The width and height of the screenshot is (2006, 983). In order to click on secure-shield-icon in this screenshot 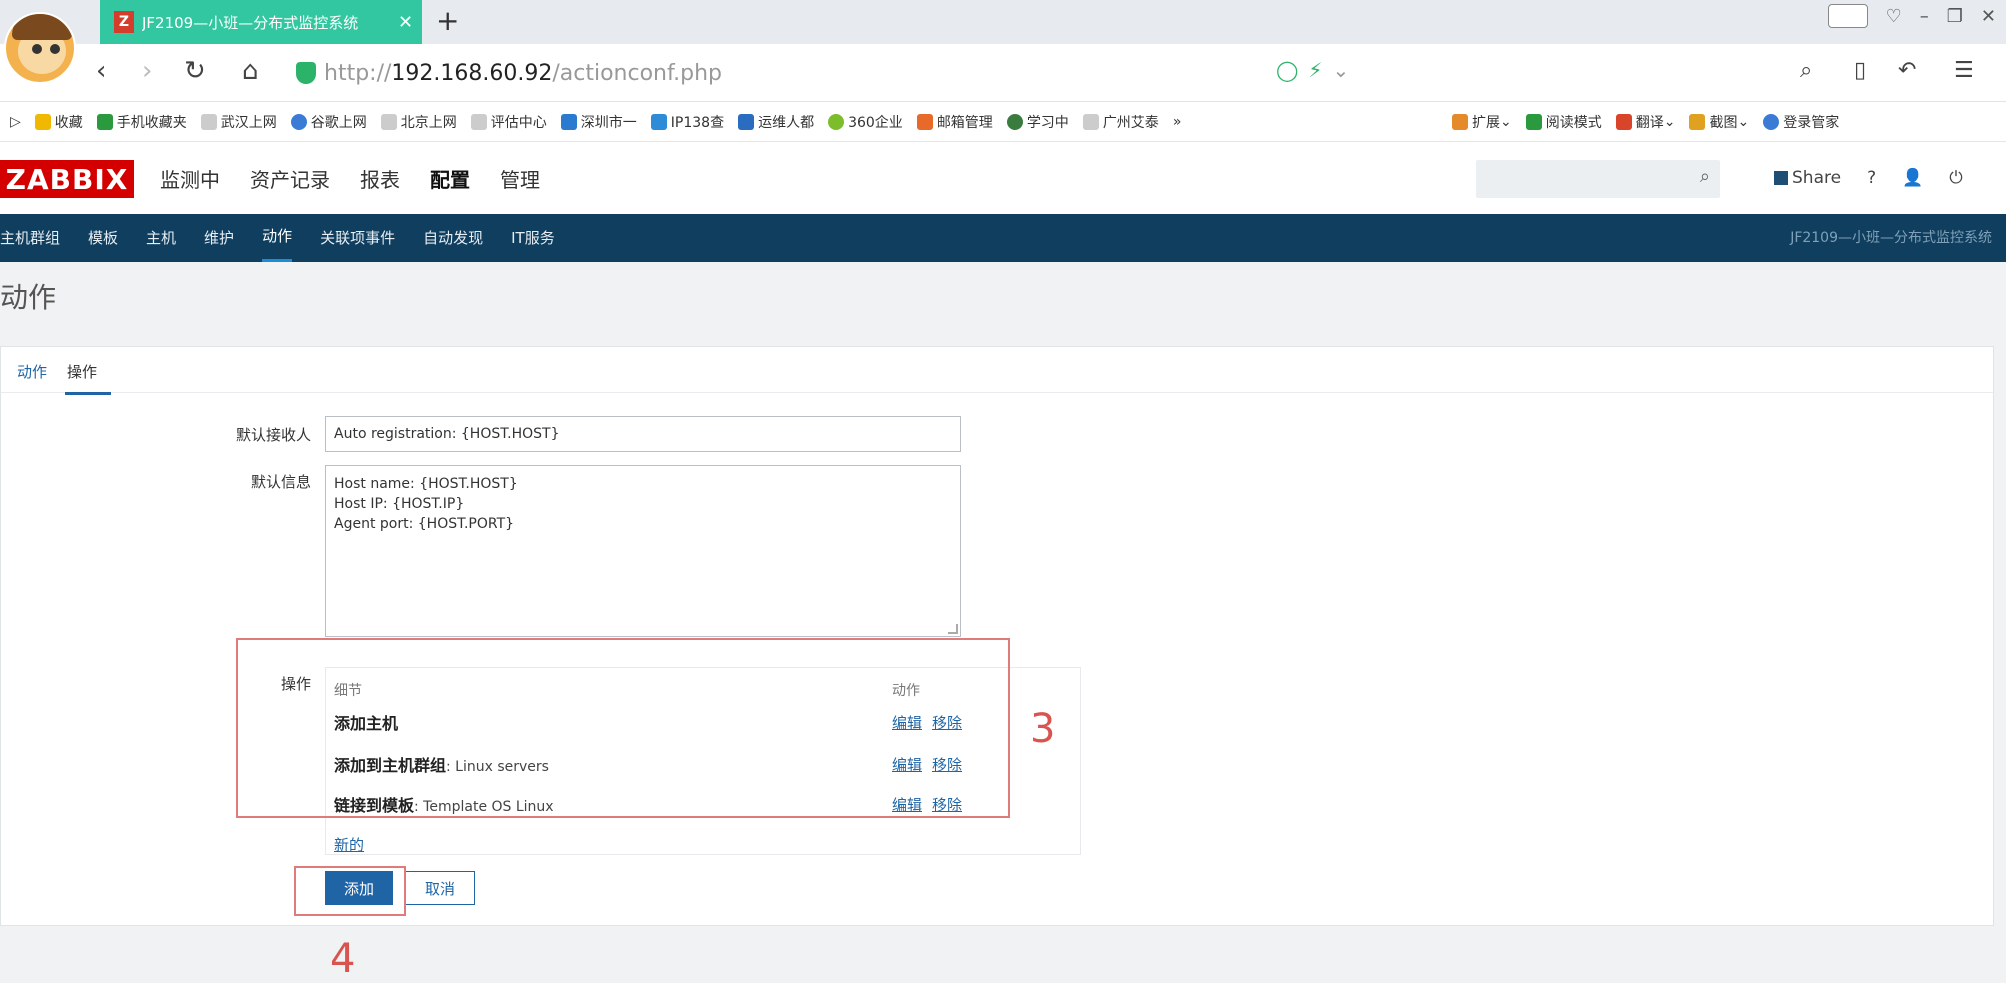, I will do `click(306, 73)`.